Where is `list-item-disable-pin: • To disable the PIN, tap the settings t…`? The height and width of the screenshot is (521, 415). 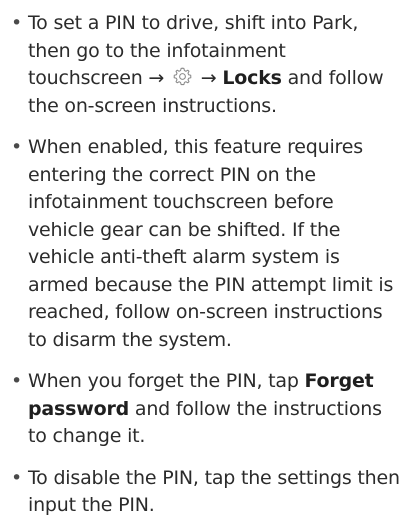 list-item-disable-pin: • To disable the PIN, tap the settings t… is located at coordinates (206, 492).